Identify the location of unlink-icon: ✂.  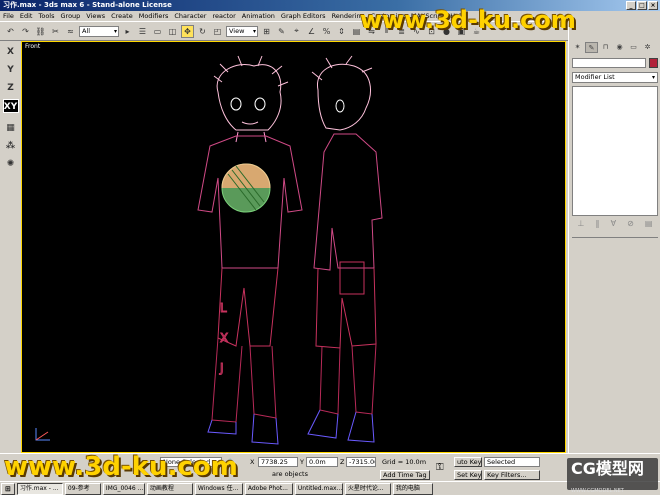
(55, 31).